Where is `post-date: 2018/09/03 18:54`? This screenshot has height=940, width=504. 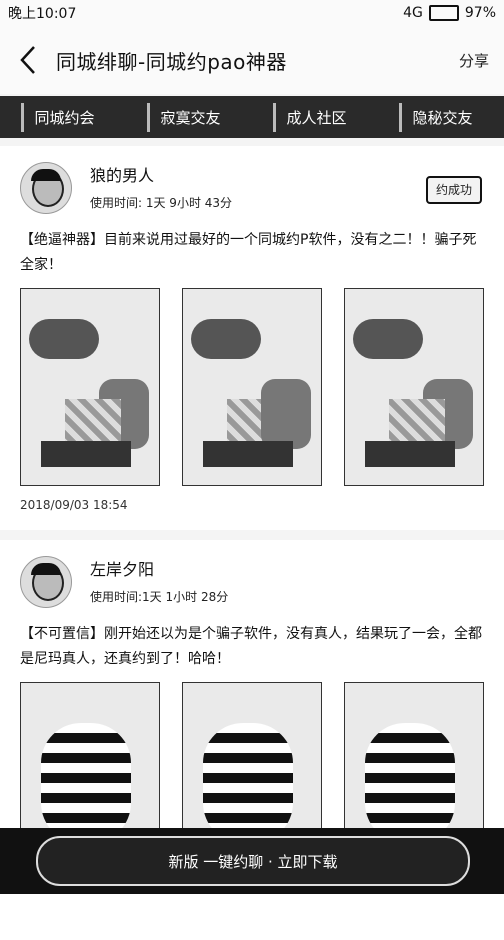
post-date: 2018/09/03 18:54 is located at coordinates (74, 505).